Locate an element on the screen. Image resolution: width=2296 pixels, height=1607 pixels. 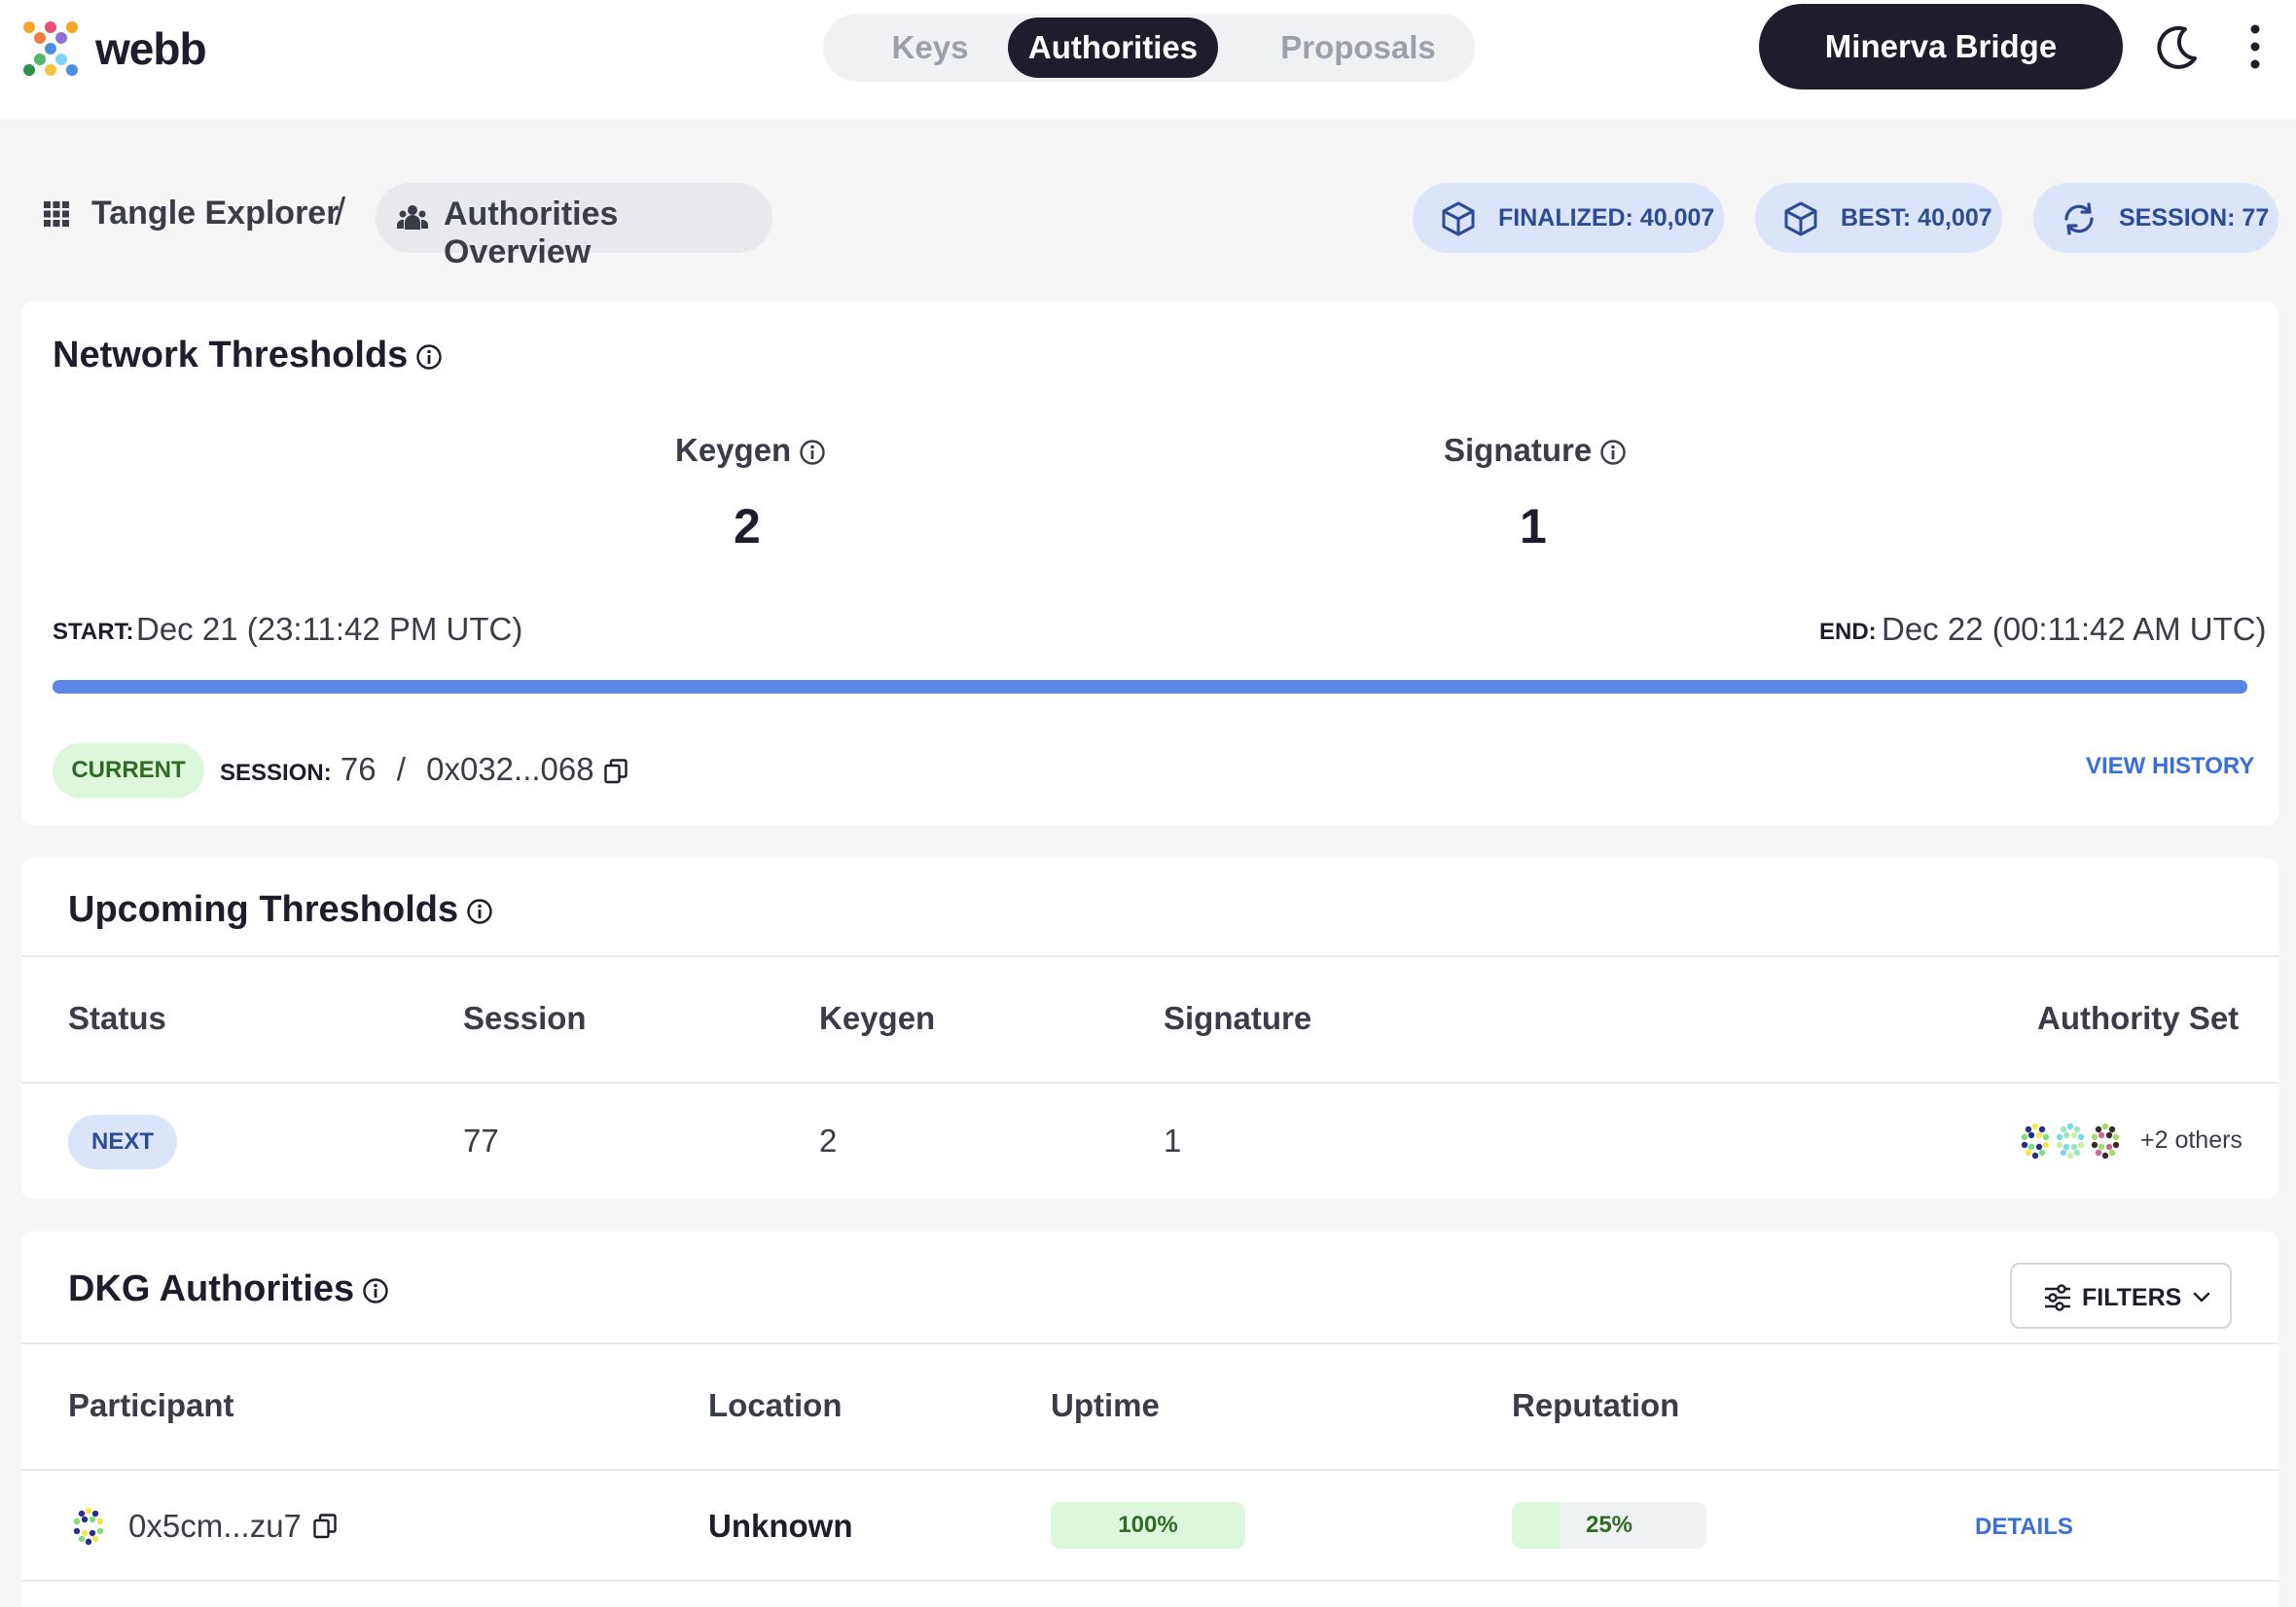
start-label: START: is located at coordinates (93, 632).